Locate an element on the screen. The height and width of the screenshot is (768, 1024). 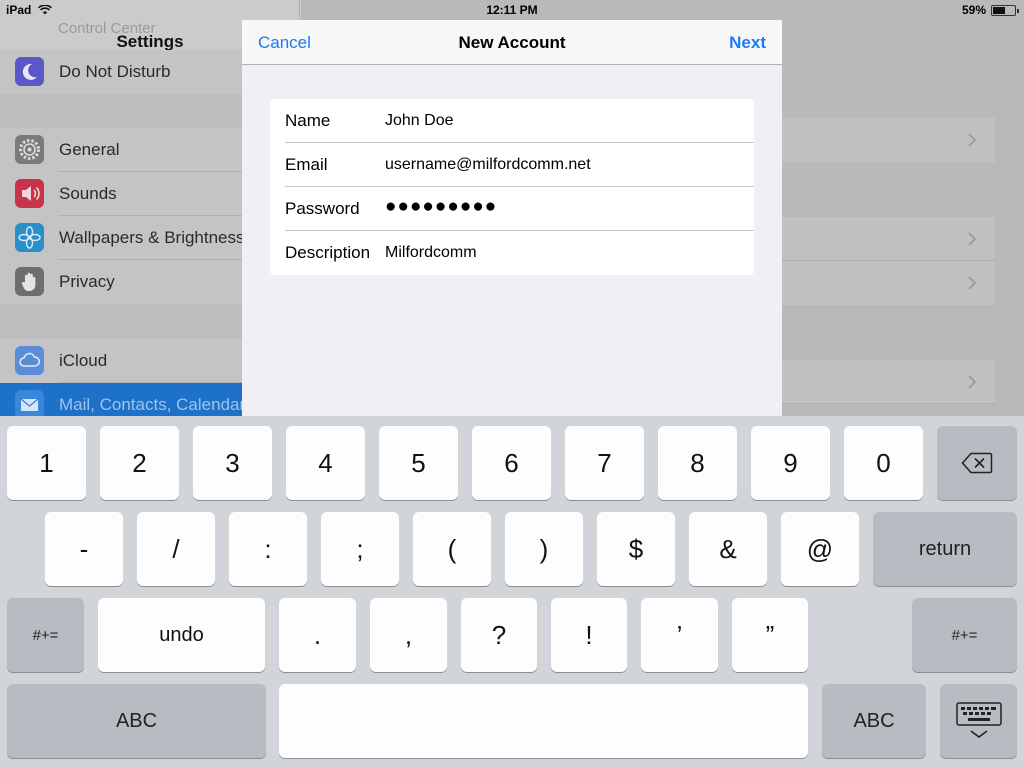
battery-icon is located at coordinates (1005, 10).